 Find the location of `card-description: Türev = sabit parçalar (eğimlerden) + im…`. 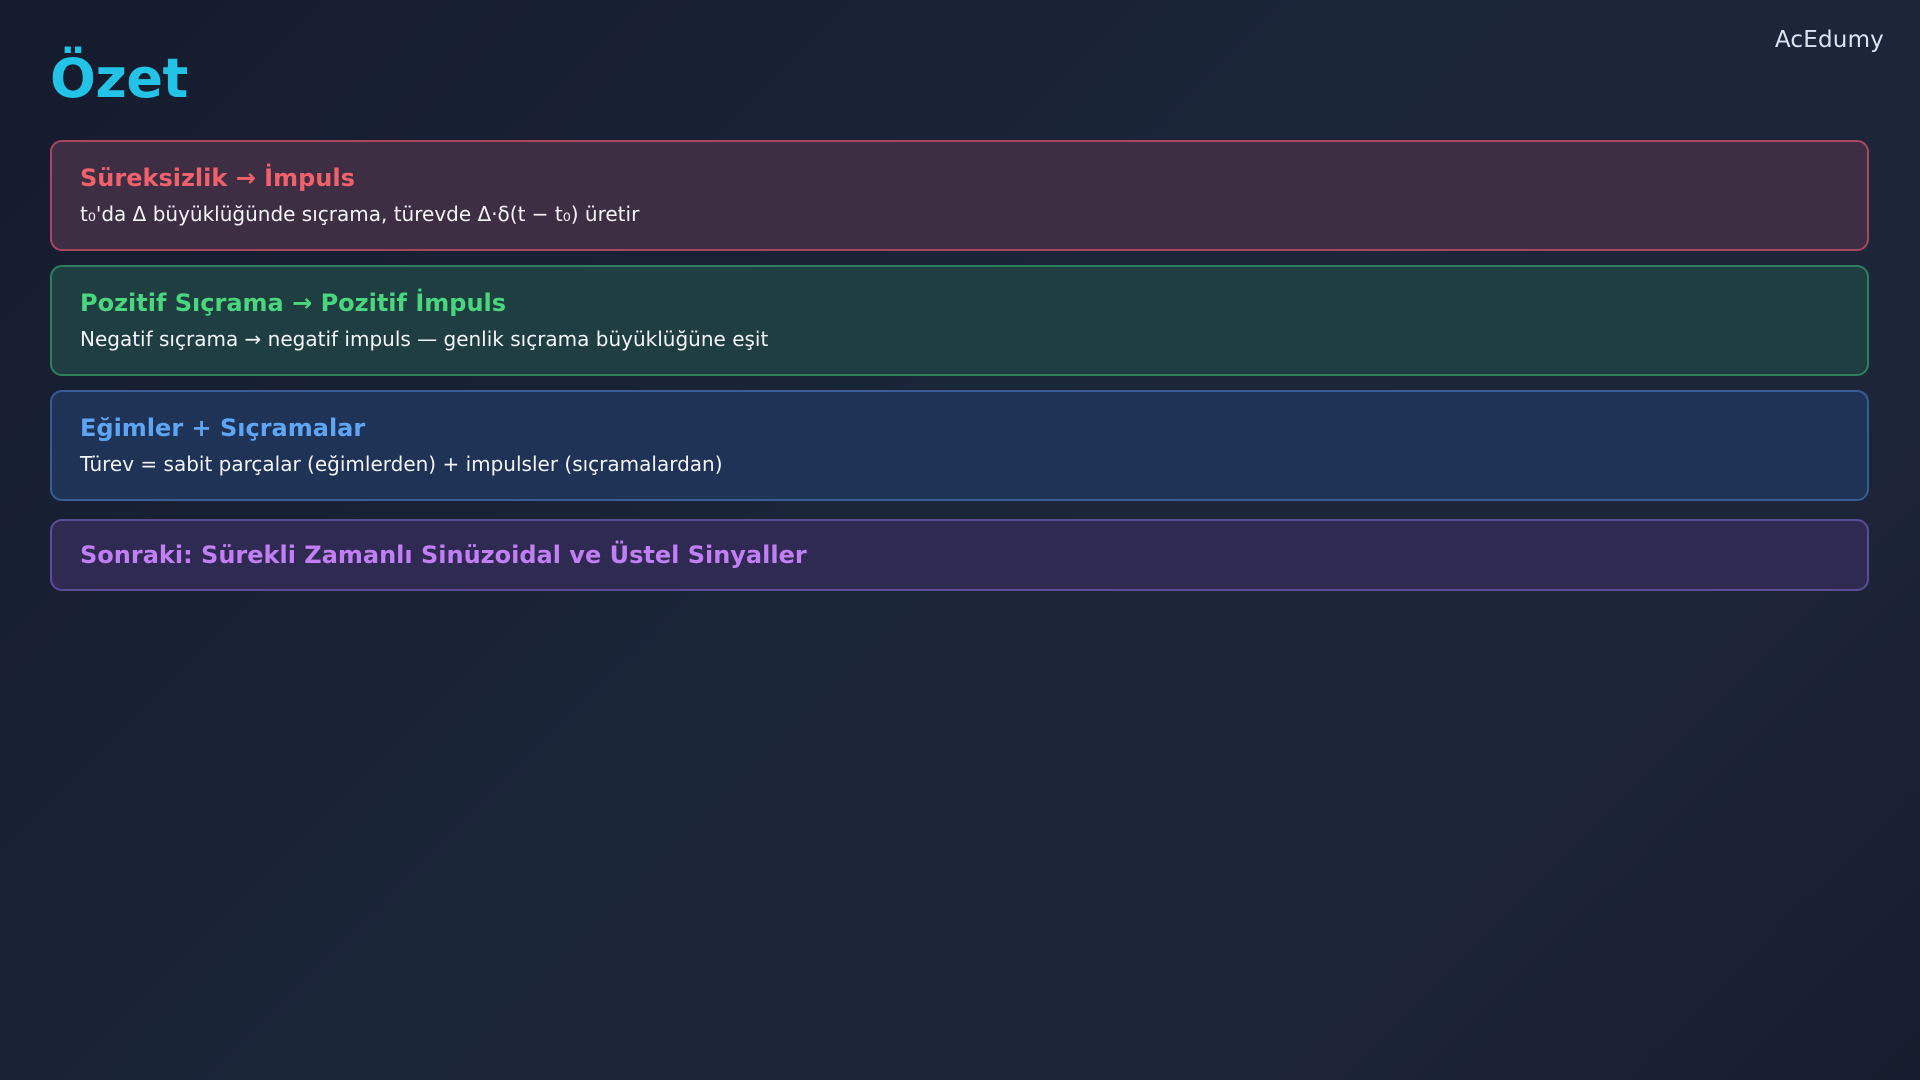

card-description: Türev = sabit parçalar (eğimlerden) + im… is located at coordinates (401, 464).